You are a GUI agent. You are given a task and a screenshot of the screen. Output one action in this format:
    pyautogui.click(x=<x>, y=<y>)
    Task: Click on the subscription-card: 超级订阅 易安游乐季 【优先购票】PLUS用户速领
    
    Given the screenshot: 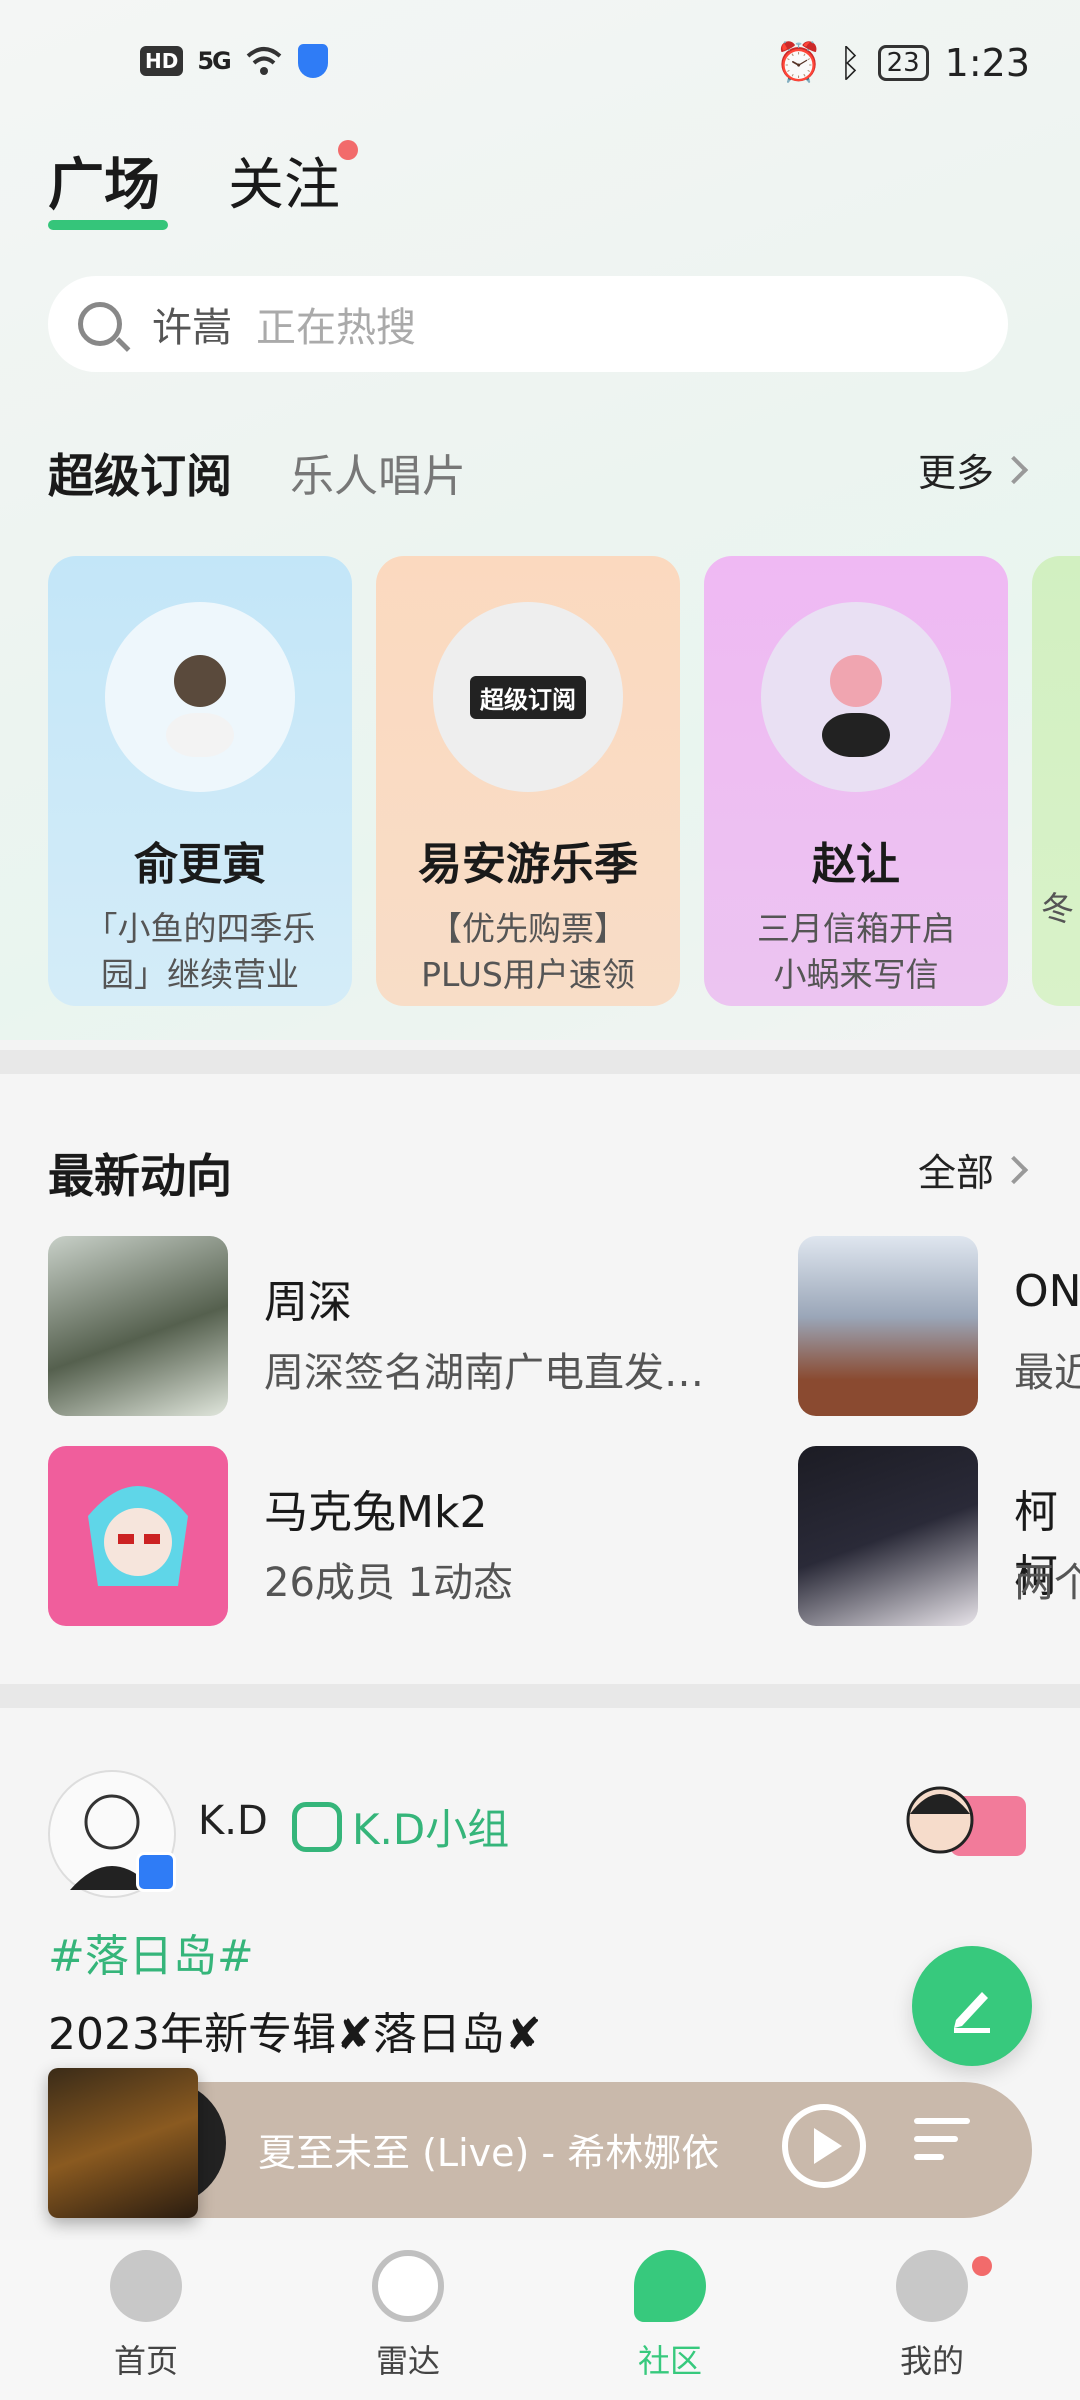 What is the action you would take?
    pyautogui.click(x=528, y=781)
    